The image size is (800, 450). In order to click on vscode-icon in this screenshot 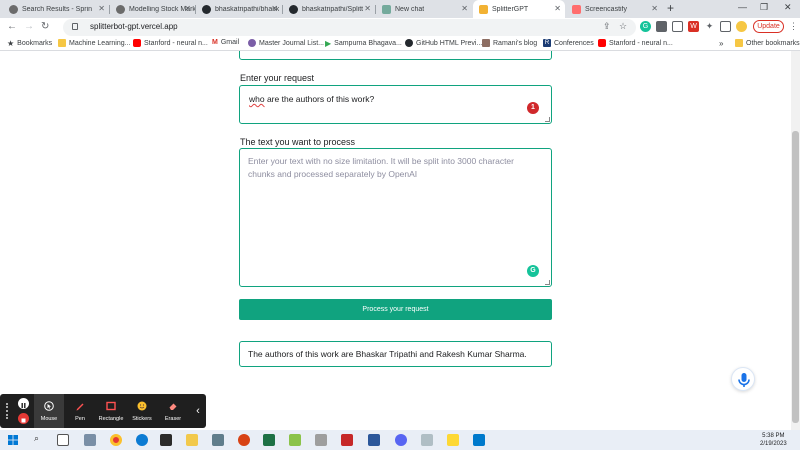, I will do `click(479, 440)`.